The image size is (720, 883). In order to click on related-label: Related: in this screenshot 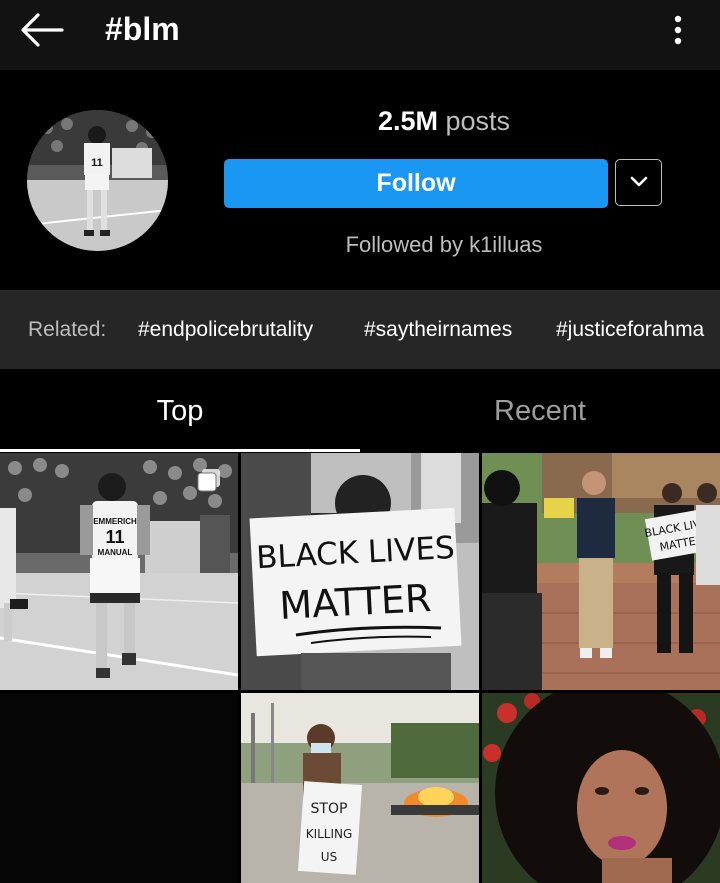, I will do `click(67, 329)`.